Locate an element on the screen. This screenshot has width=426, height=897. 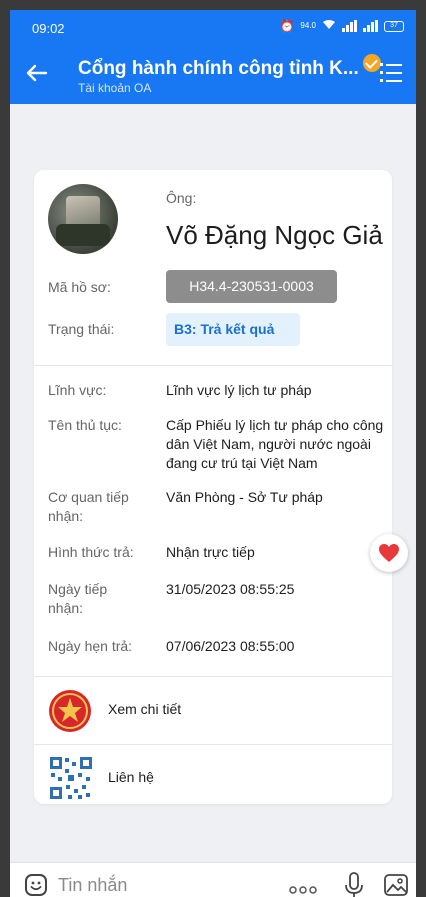
status-badge: B3: Trả kết quả is located at coordinates (233, 329).